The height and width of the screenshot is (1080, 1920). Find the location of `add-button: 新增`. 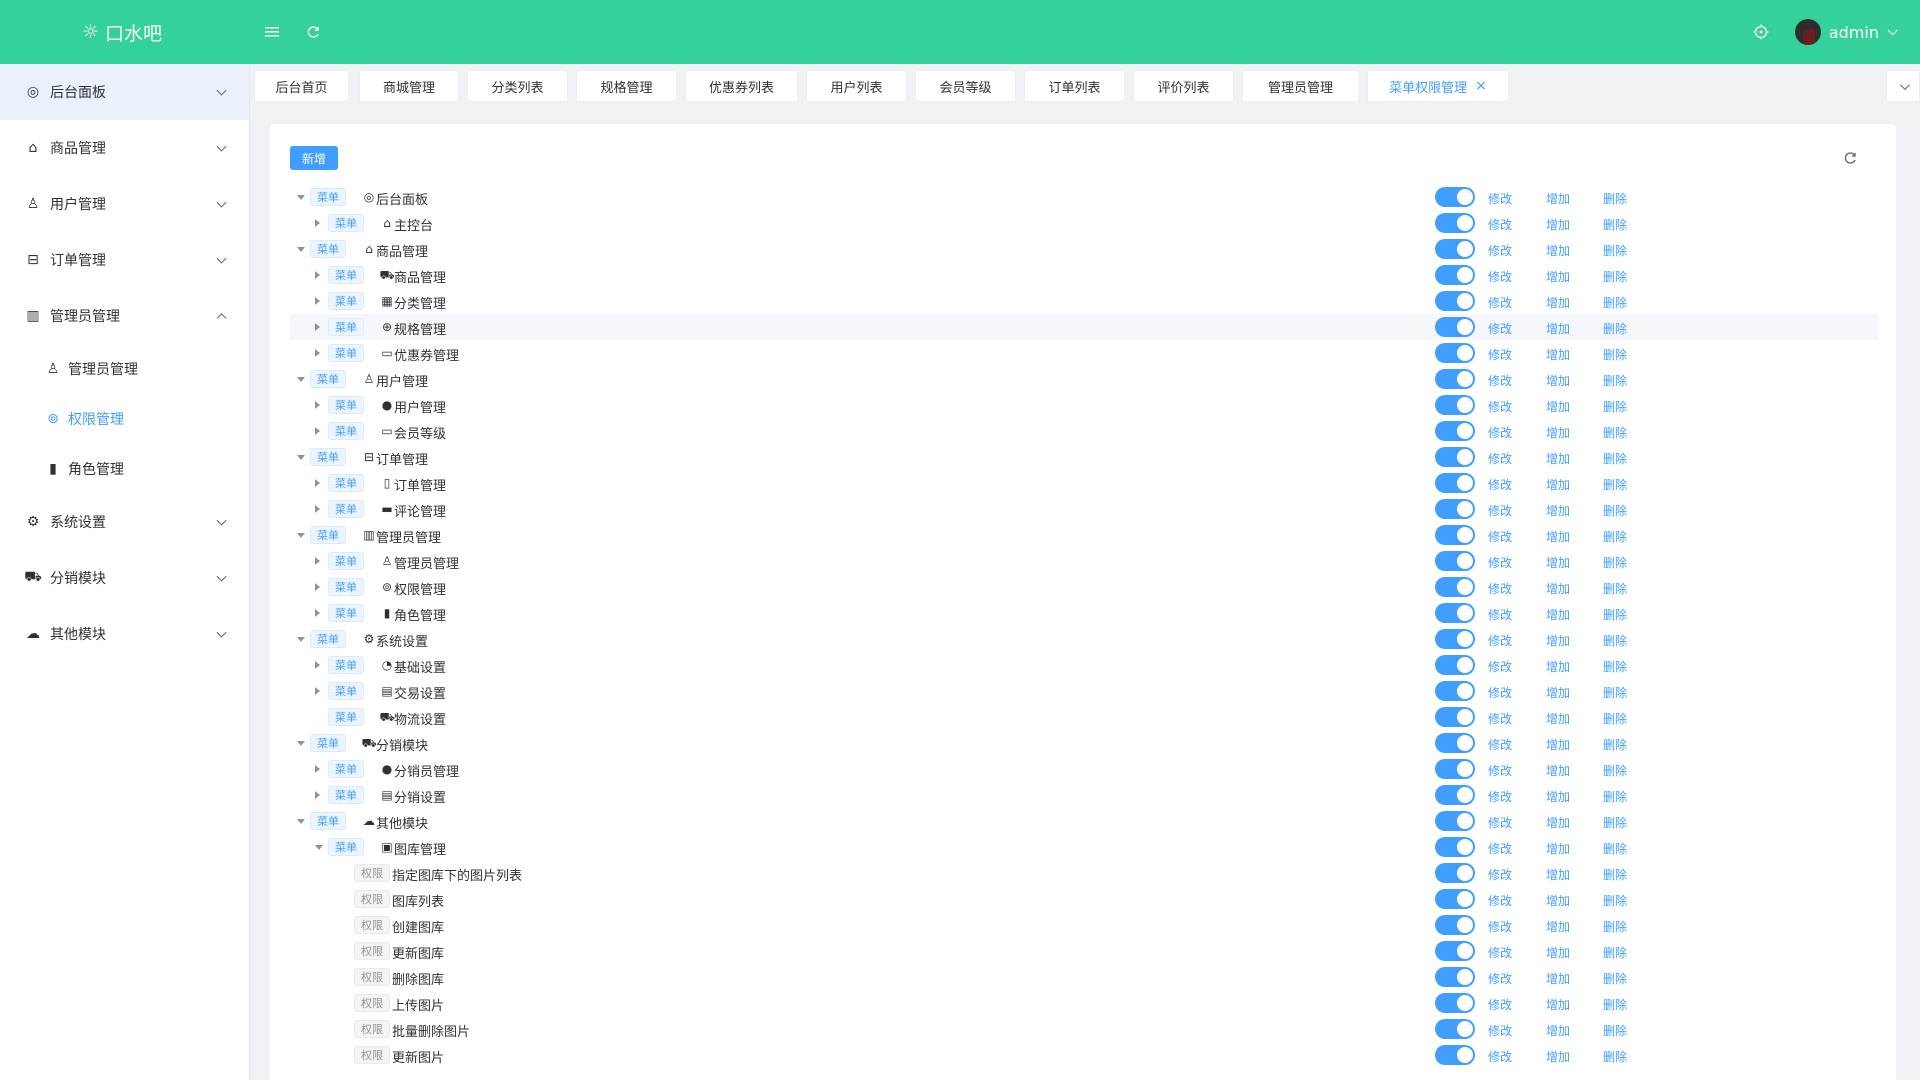

add-button: 新增 is located at coordinates (314, 158).